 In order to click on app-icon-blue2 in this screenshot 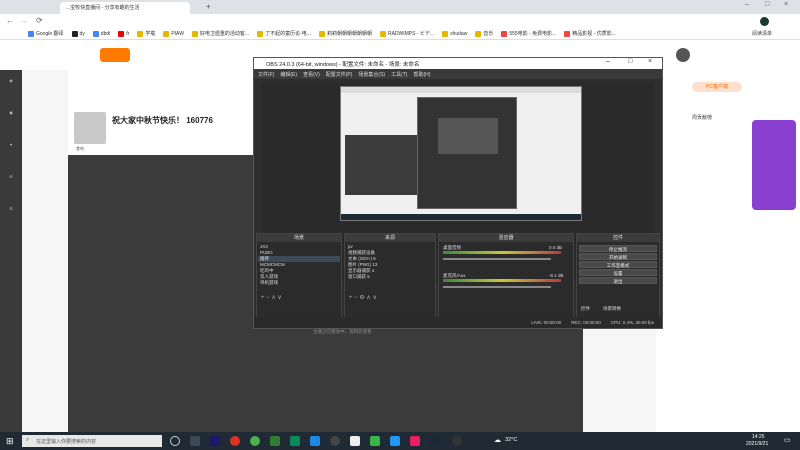, I will do `click(395, 441)`.